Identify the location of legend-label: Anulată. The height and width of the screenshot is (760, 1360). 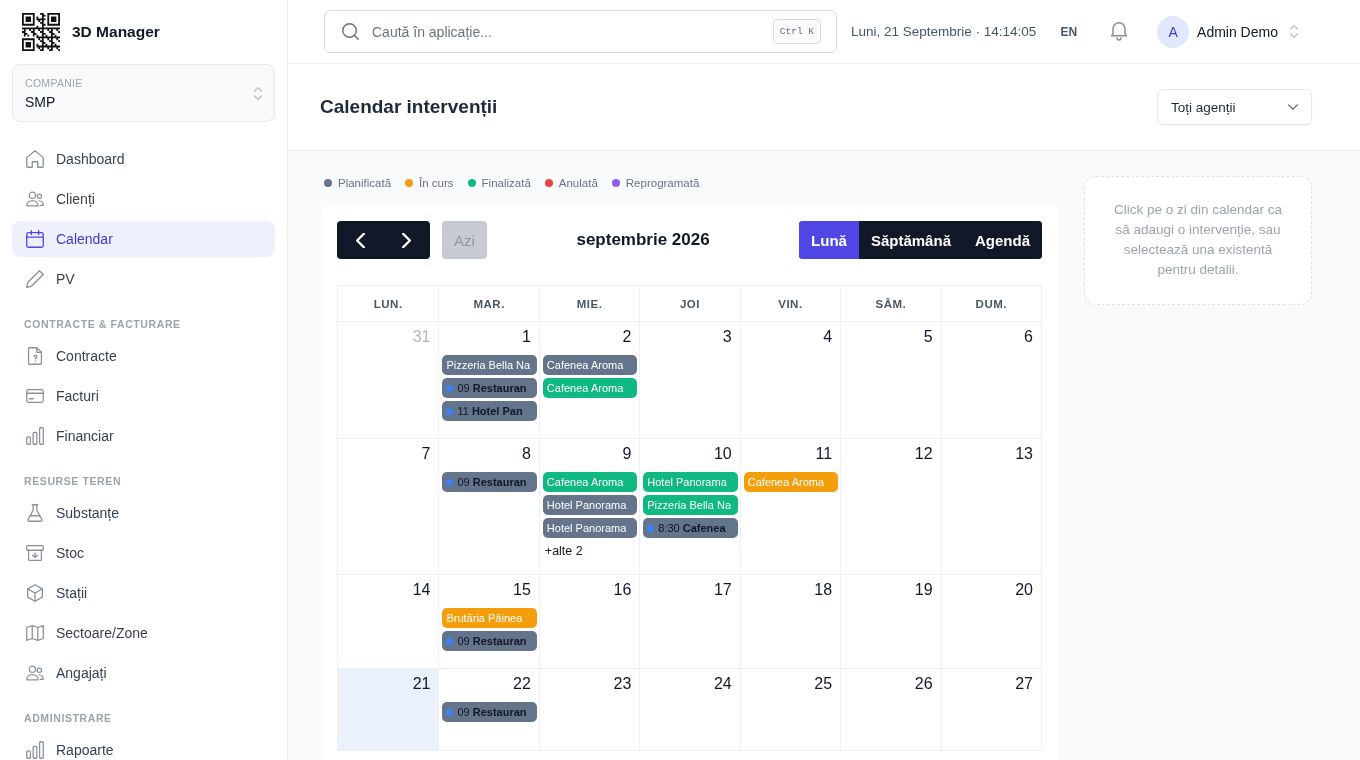
(578, 183).